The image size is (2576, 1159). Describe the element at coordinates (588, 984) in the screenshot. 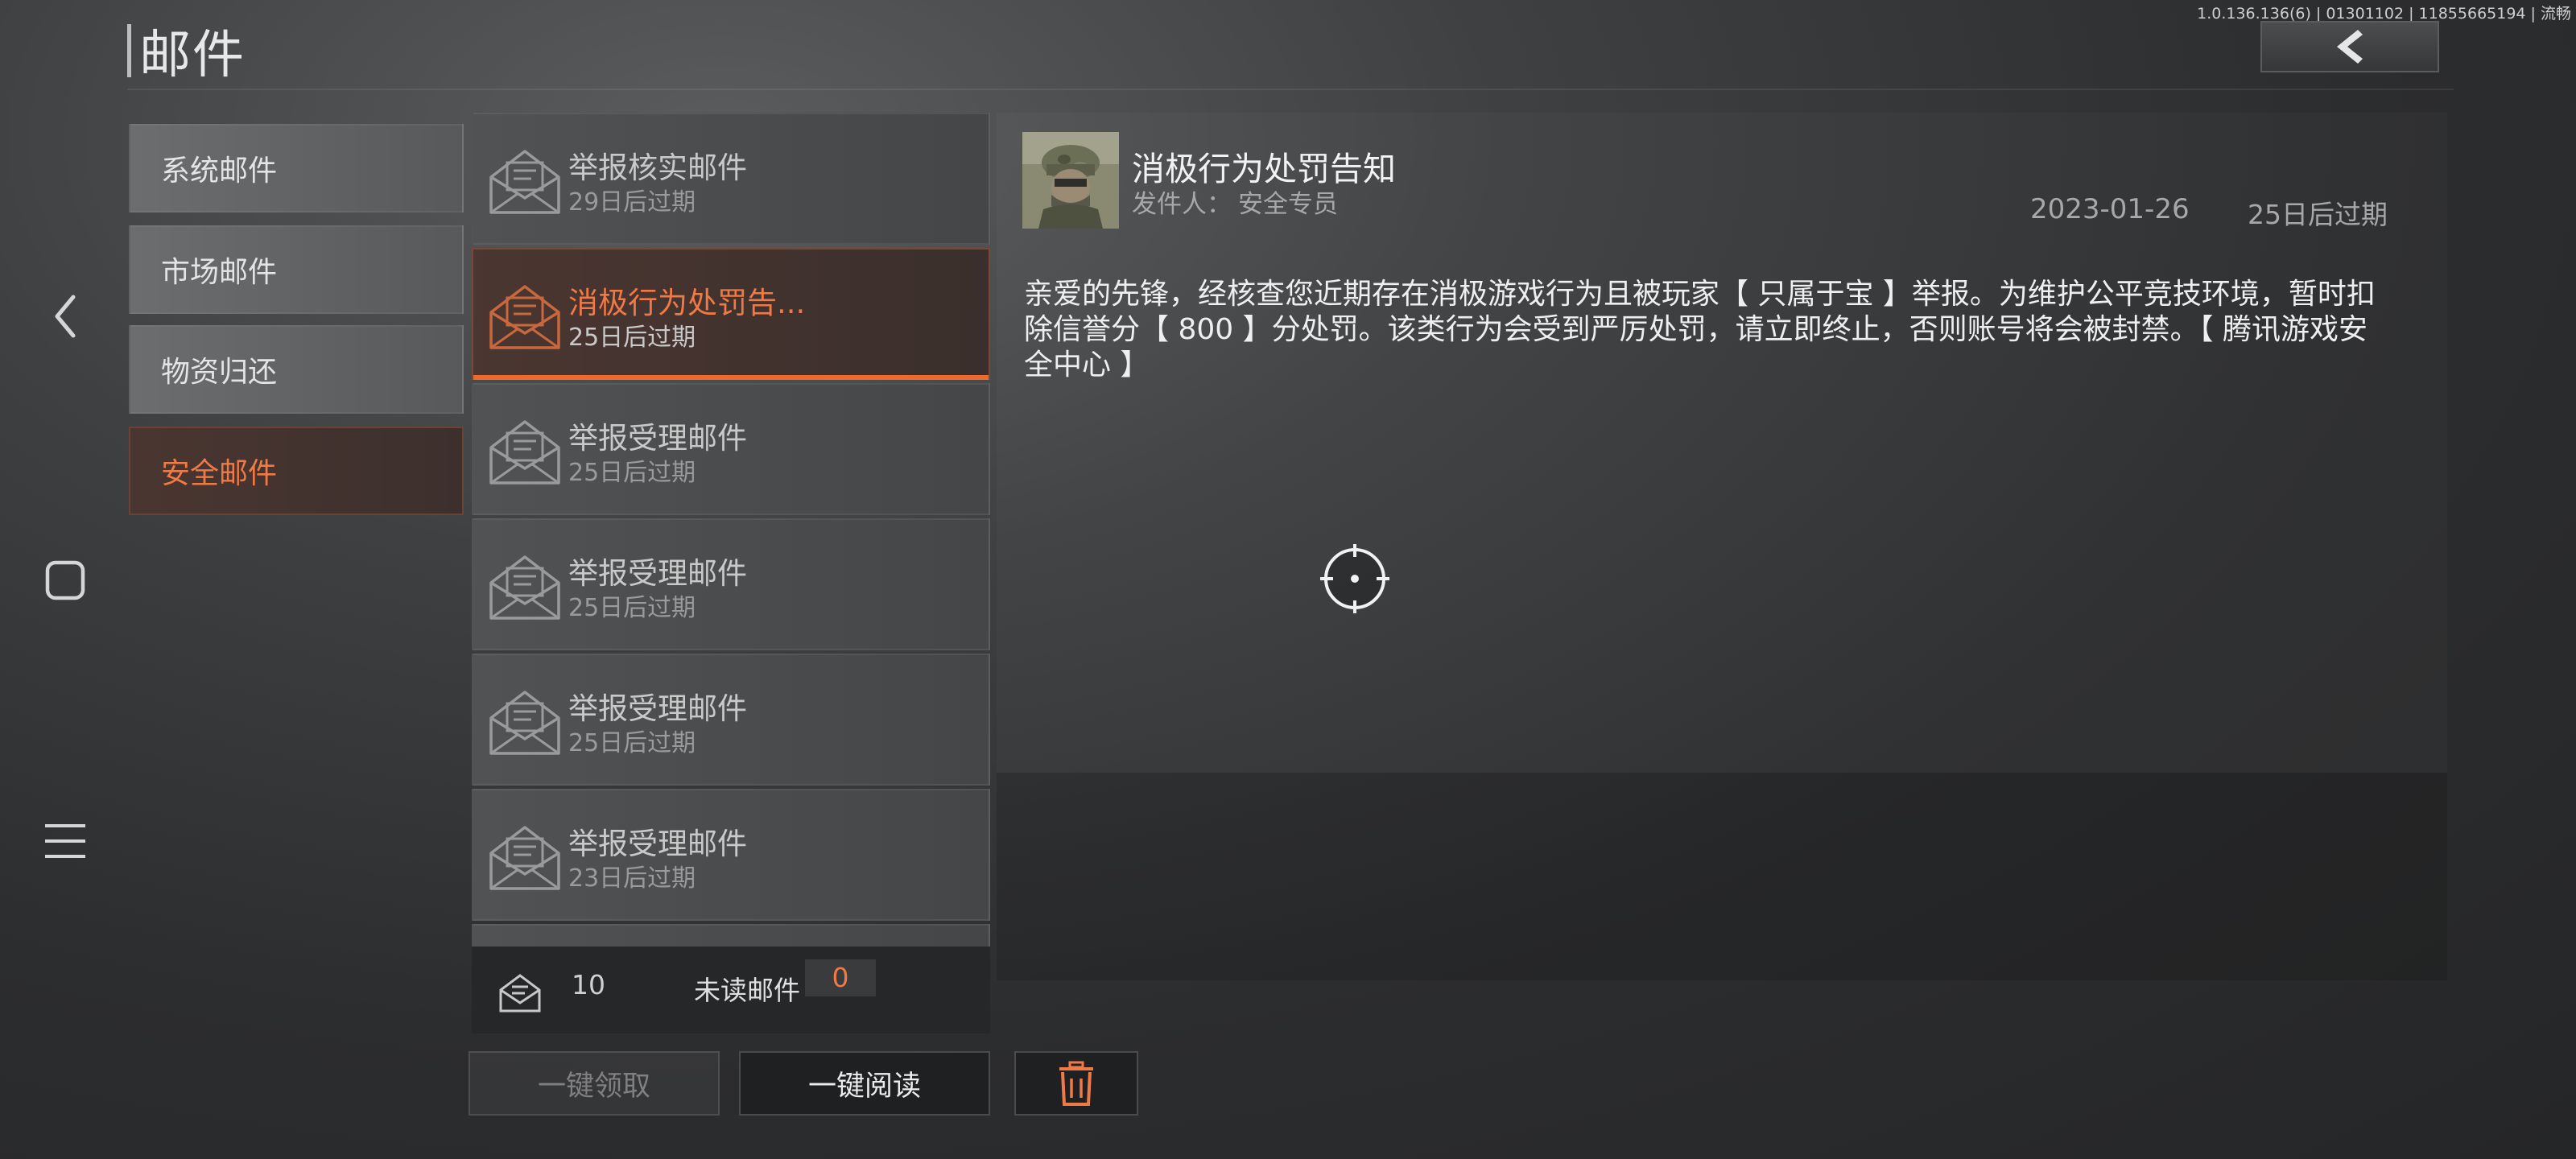

I see `total-mail-count: 10` at that location.